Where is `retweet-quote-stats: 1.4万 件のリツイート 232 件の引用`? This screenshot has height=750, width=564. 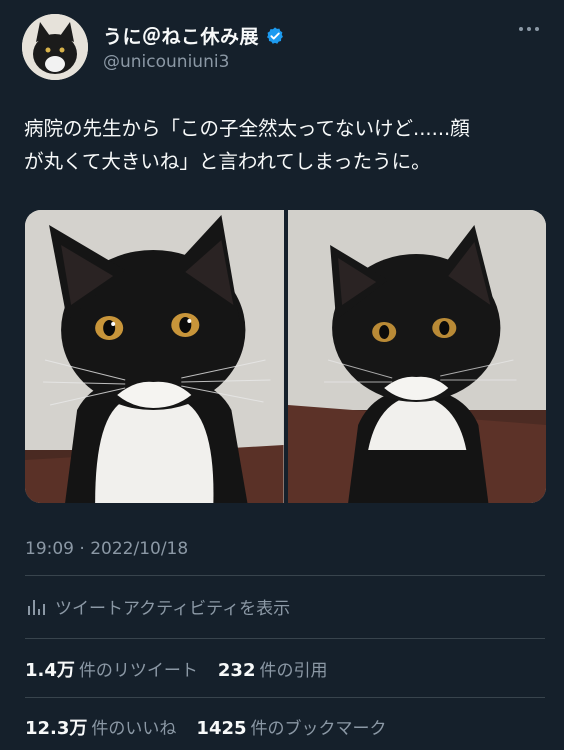
retweet-quote-stats: 1.4万 件のリツイート 232 件の引用 is located at coordinates (176, 669).